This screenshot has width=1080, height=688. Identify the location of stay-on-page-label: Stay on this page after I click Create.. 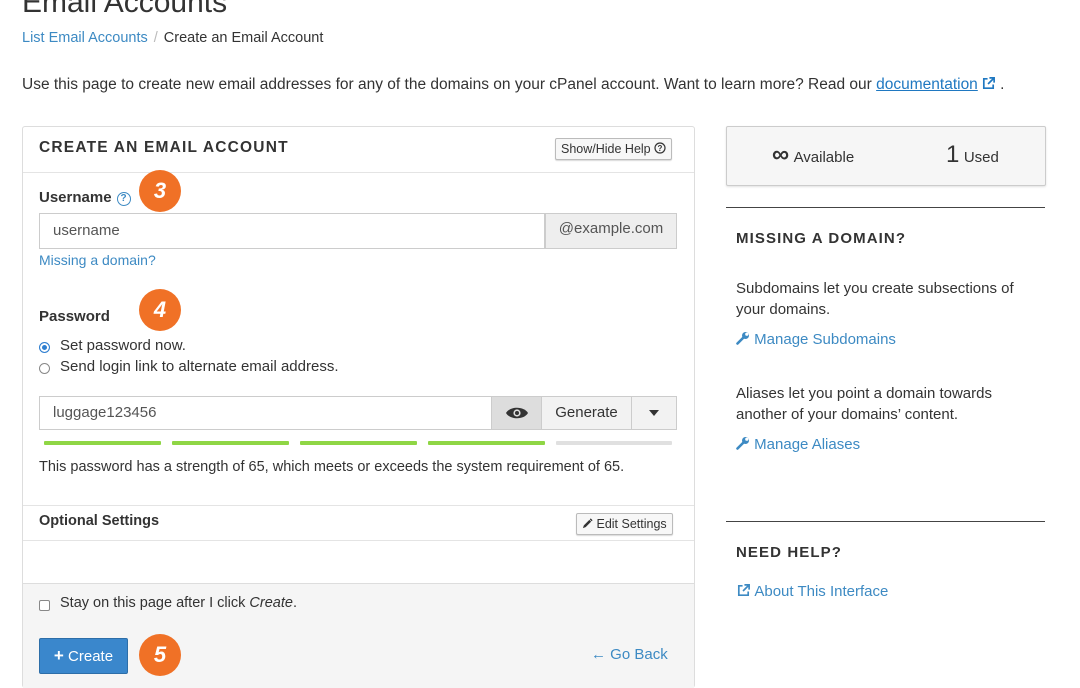
(178, 603).